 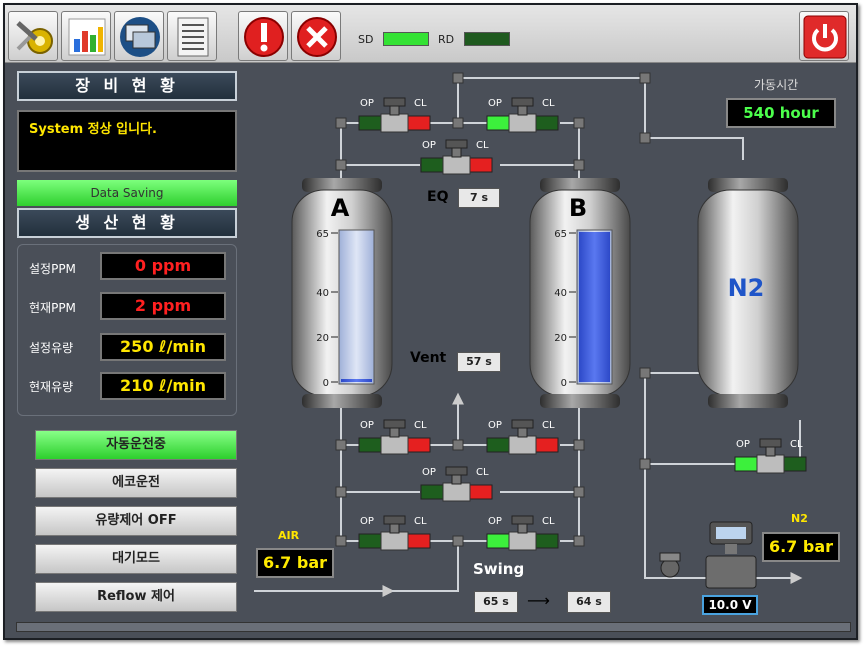 I want to click on n2-pressure-label: N2, so click(x=799, y=518).